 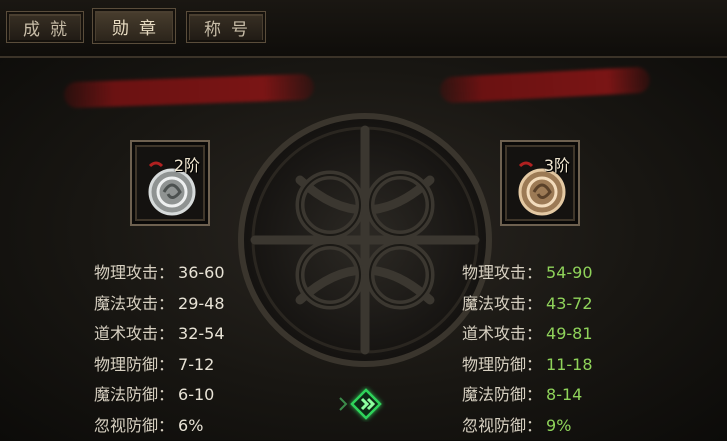 I want to click on stat-row: 物理攻击：36-60, so click(x=159, y=273).